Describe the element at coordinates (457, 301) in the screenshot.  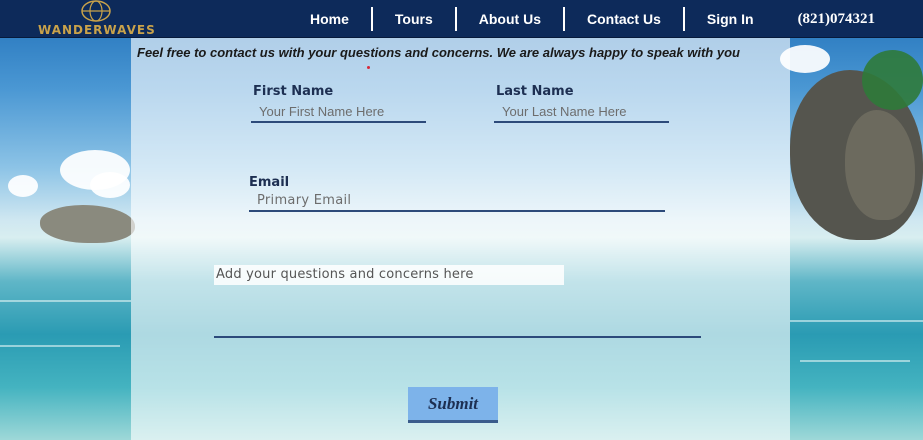
I see `message-textarea` at that location.